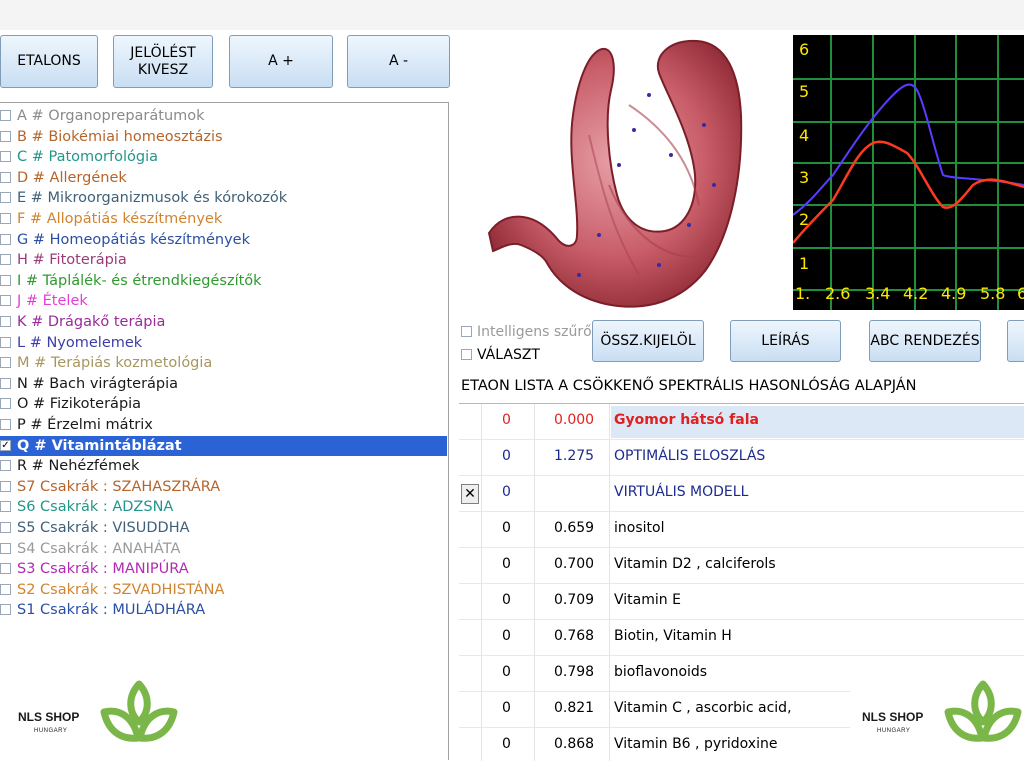 This screenshot has width=1024, height=768. Describe the element at coordinates (648, 341) in the screenshot. I see `ossz-kijelol-button: ÖSSZ.KIJELÖL` at that location.